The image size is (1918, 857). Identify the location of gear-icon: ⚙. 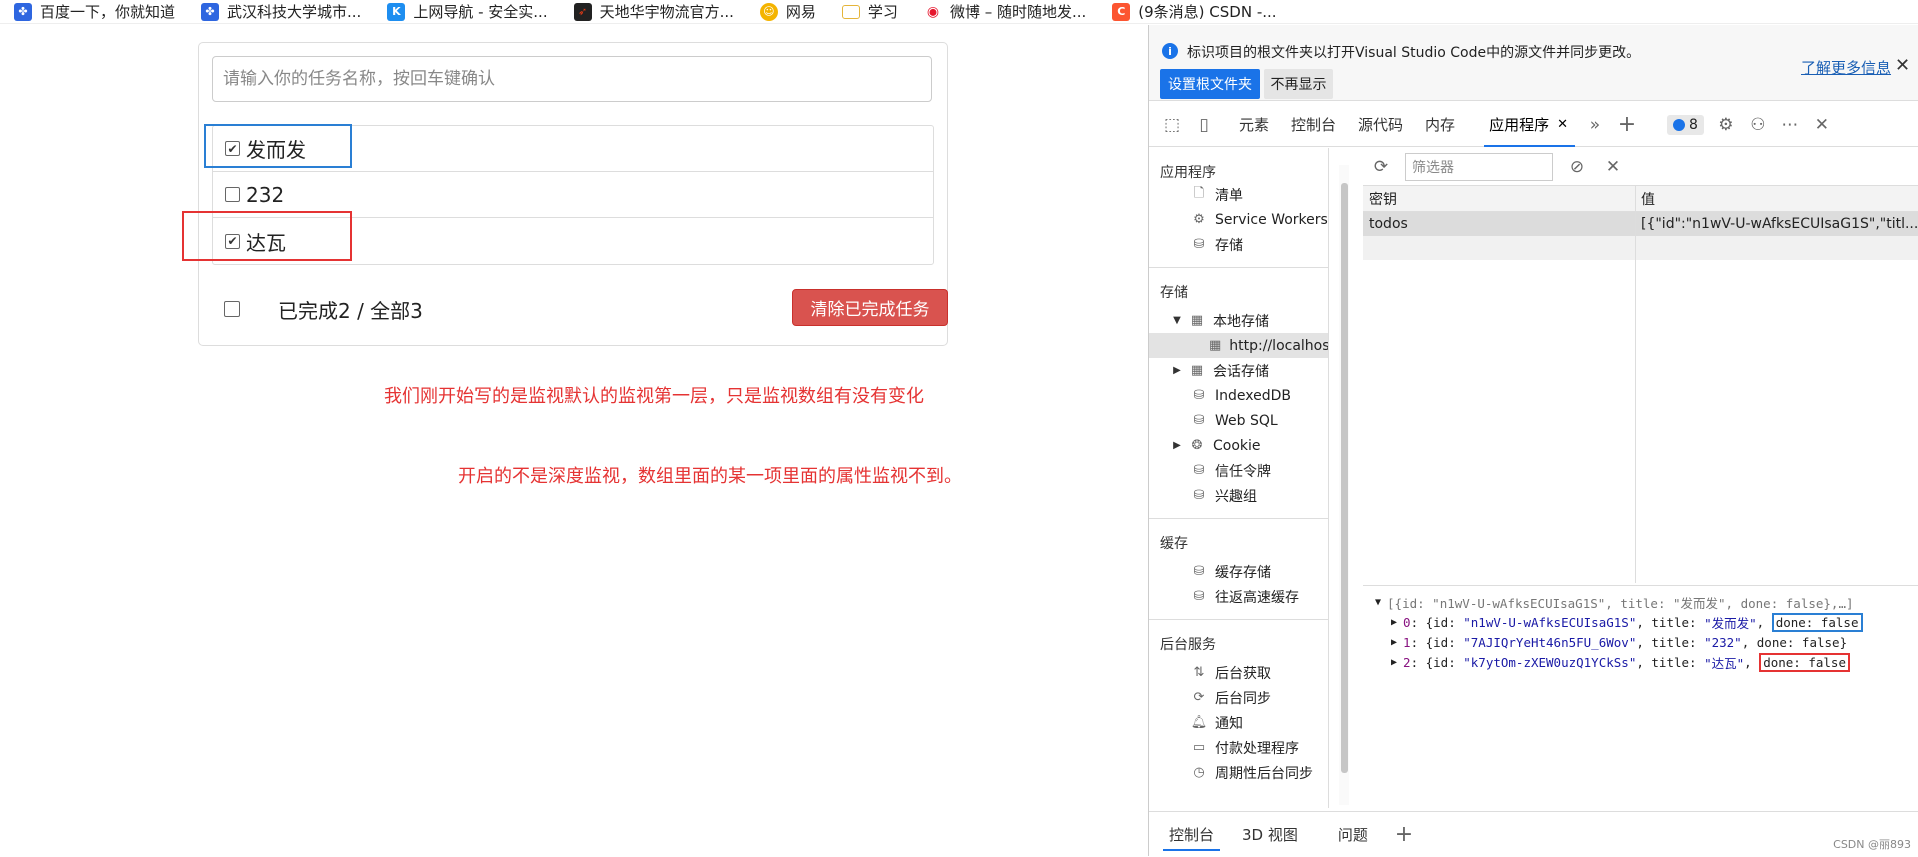
(1726, 125).